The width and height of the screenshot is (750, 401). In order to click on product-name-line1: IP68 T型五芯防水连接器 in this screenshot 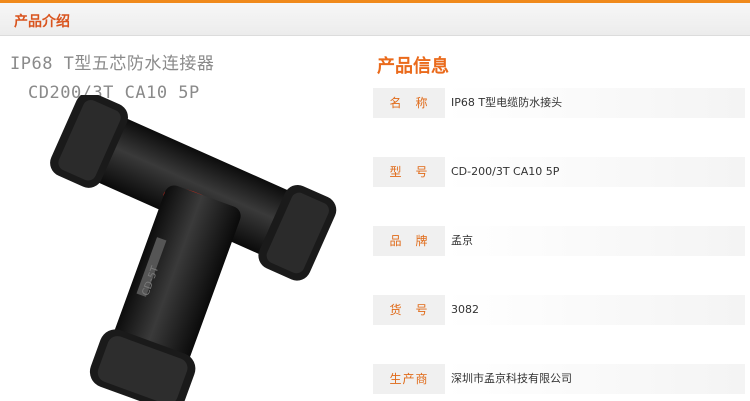, I will do `click(112, 64)`.